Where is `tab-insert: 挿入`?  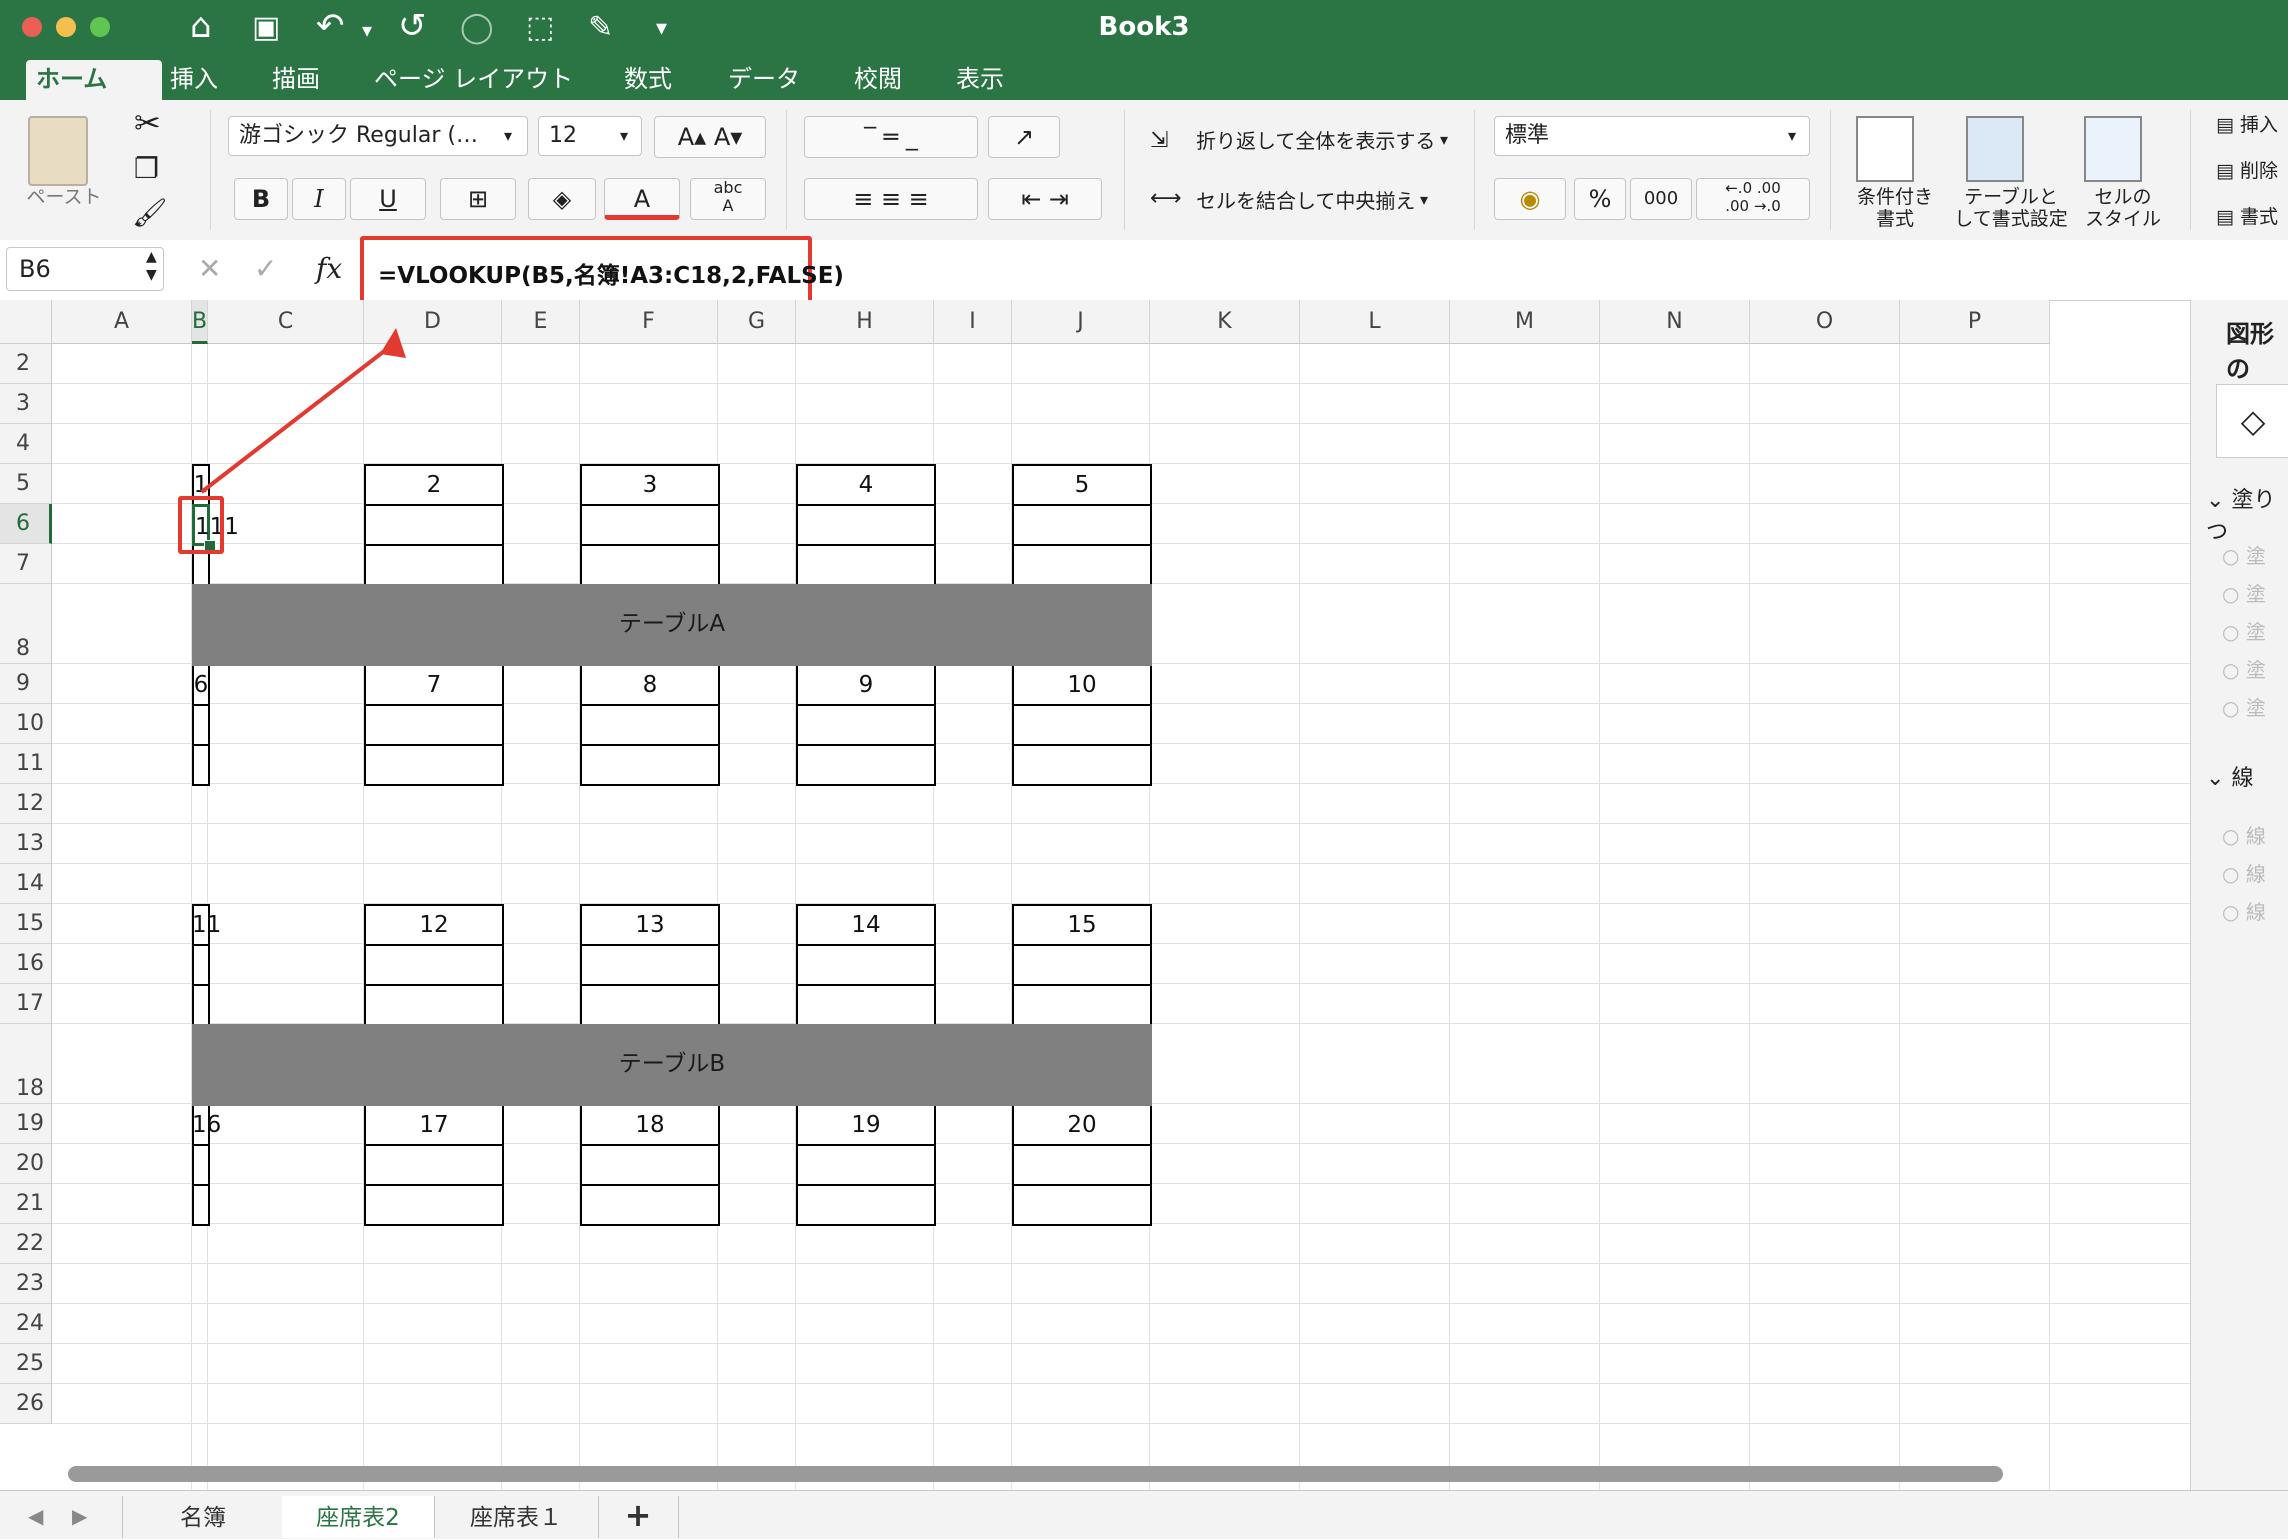
tab-insert: 挿入 is located at coordinates (194, 80).